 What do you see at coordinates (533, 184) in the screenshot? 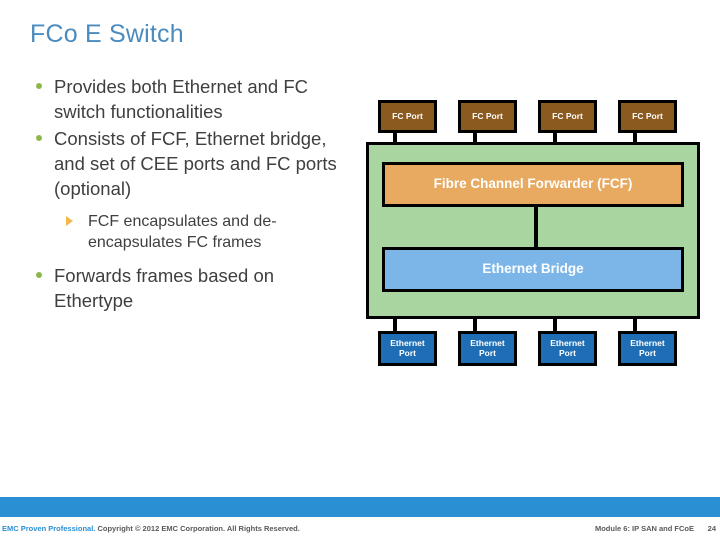
I see `fibre-channel-forwarder-box: Fibre Channel Forwarder (FCF)` at bounding box center [533, 184].